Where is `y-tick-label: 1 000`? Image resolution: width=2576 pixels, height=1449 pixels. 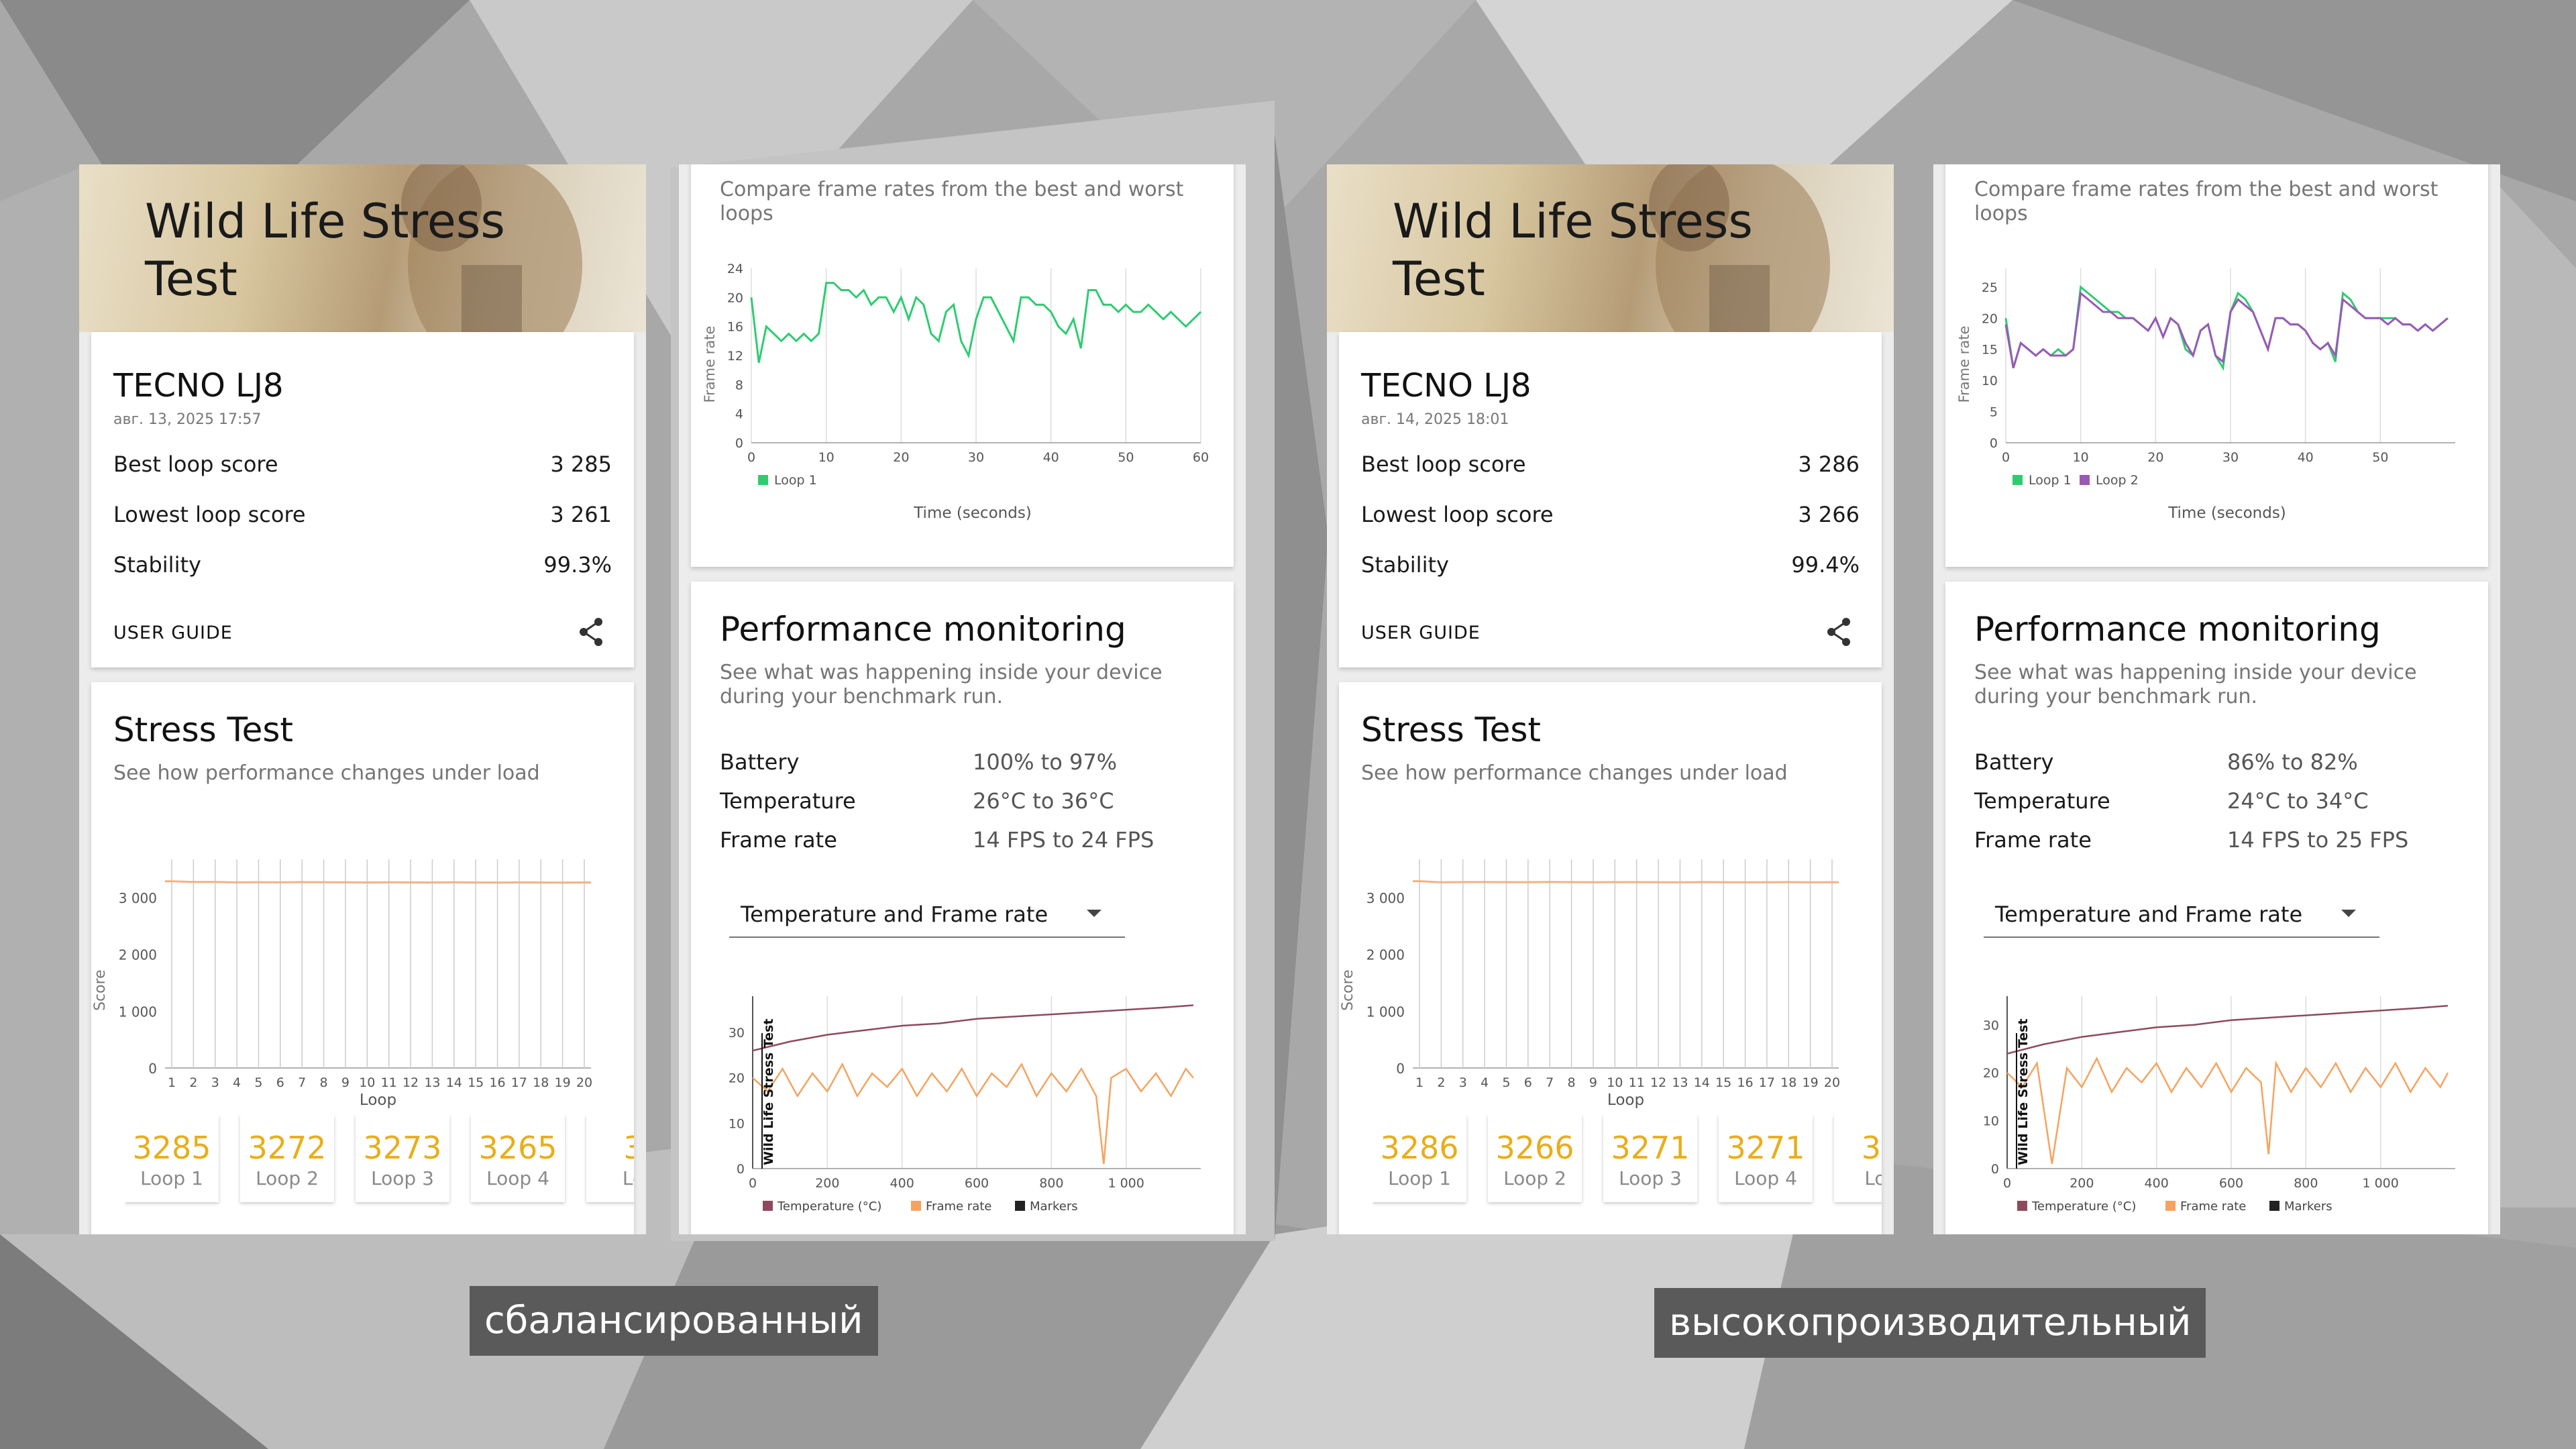 y-tick-label: 1 000 is located at coordinates (1385, 1012).